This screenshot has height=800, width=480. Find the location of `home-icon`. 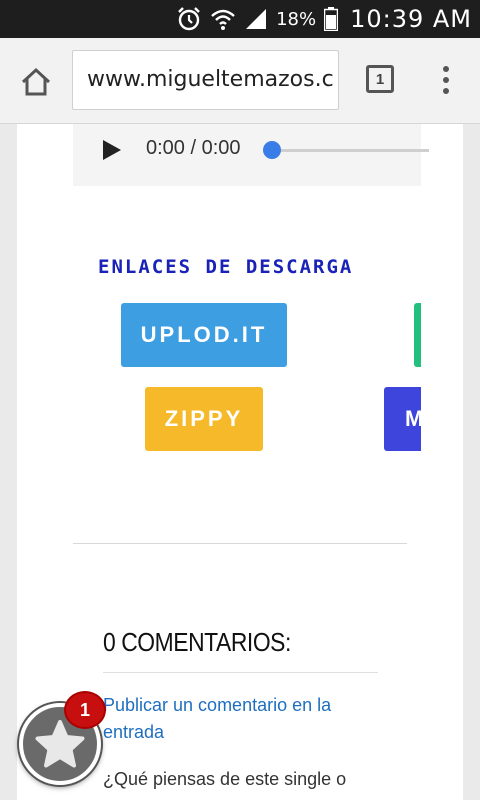

home-icon is located at coordinates (36, 81).